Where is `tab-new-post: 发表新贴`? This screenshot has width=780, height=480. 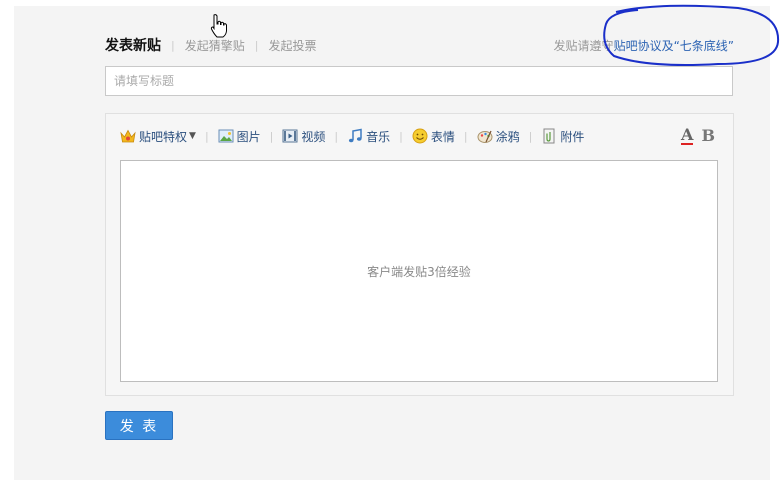 tab-new-post: 发表新贴 is located at coordinates (133, 45).